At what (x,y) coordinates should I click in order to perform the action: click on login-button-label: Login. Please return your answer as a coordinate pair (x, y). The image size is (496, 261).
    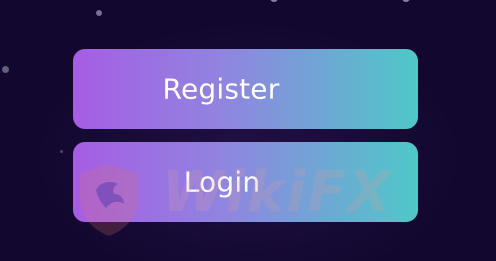
    Looking at the image, I should click on (222, 182).